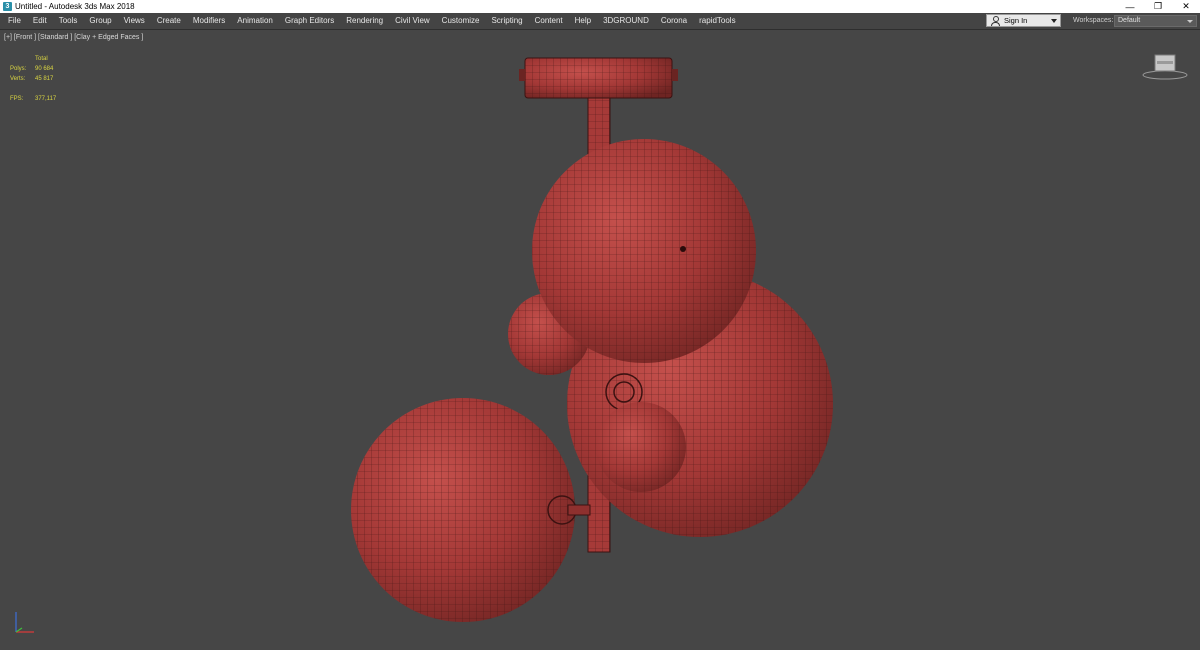 This screenshot has height=650, width=1200. I want to click on fps-value: 377,117, so click(46, 99).